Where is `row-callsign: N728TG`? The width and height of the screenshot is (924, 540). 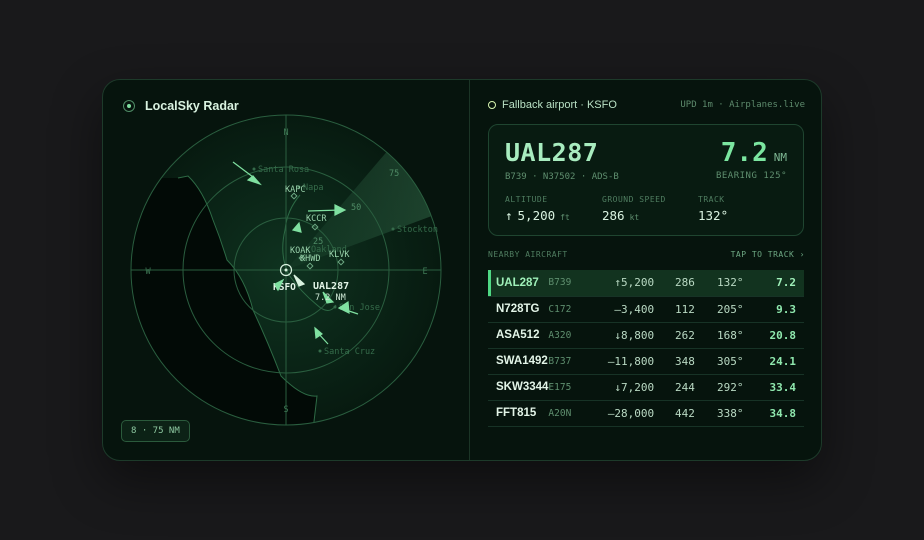
row-callsign: N728TG is located at coordinates (518, 309).